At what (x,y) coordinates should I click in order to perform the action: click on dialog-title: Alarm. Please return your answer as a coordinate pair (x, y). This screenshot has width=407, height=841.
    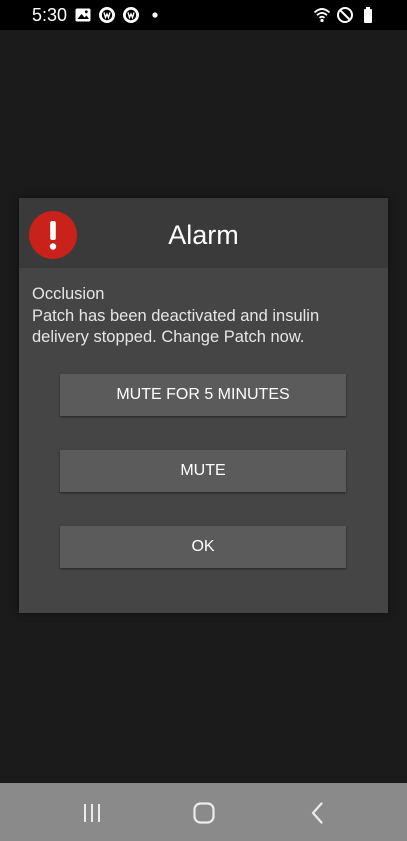
    Looking at the image, I should click on (203, 235).